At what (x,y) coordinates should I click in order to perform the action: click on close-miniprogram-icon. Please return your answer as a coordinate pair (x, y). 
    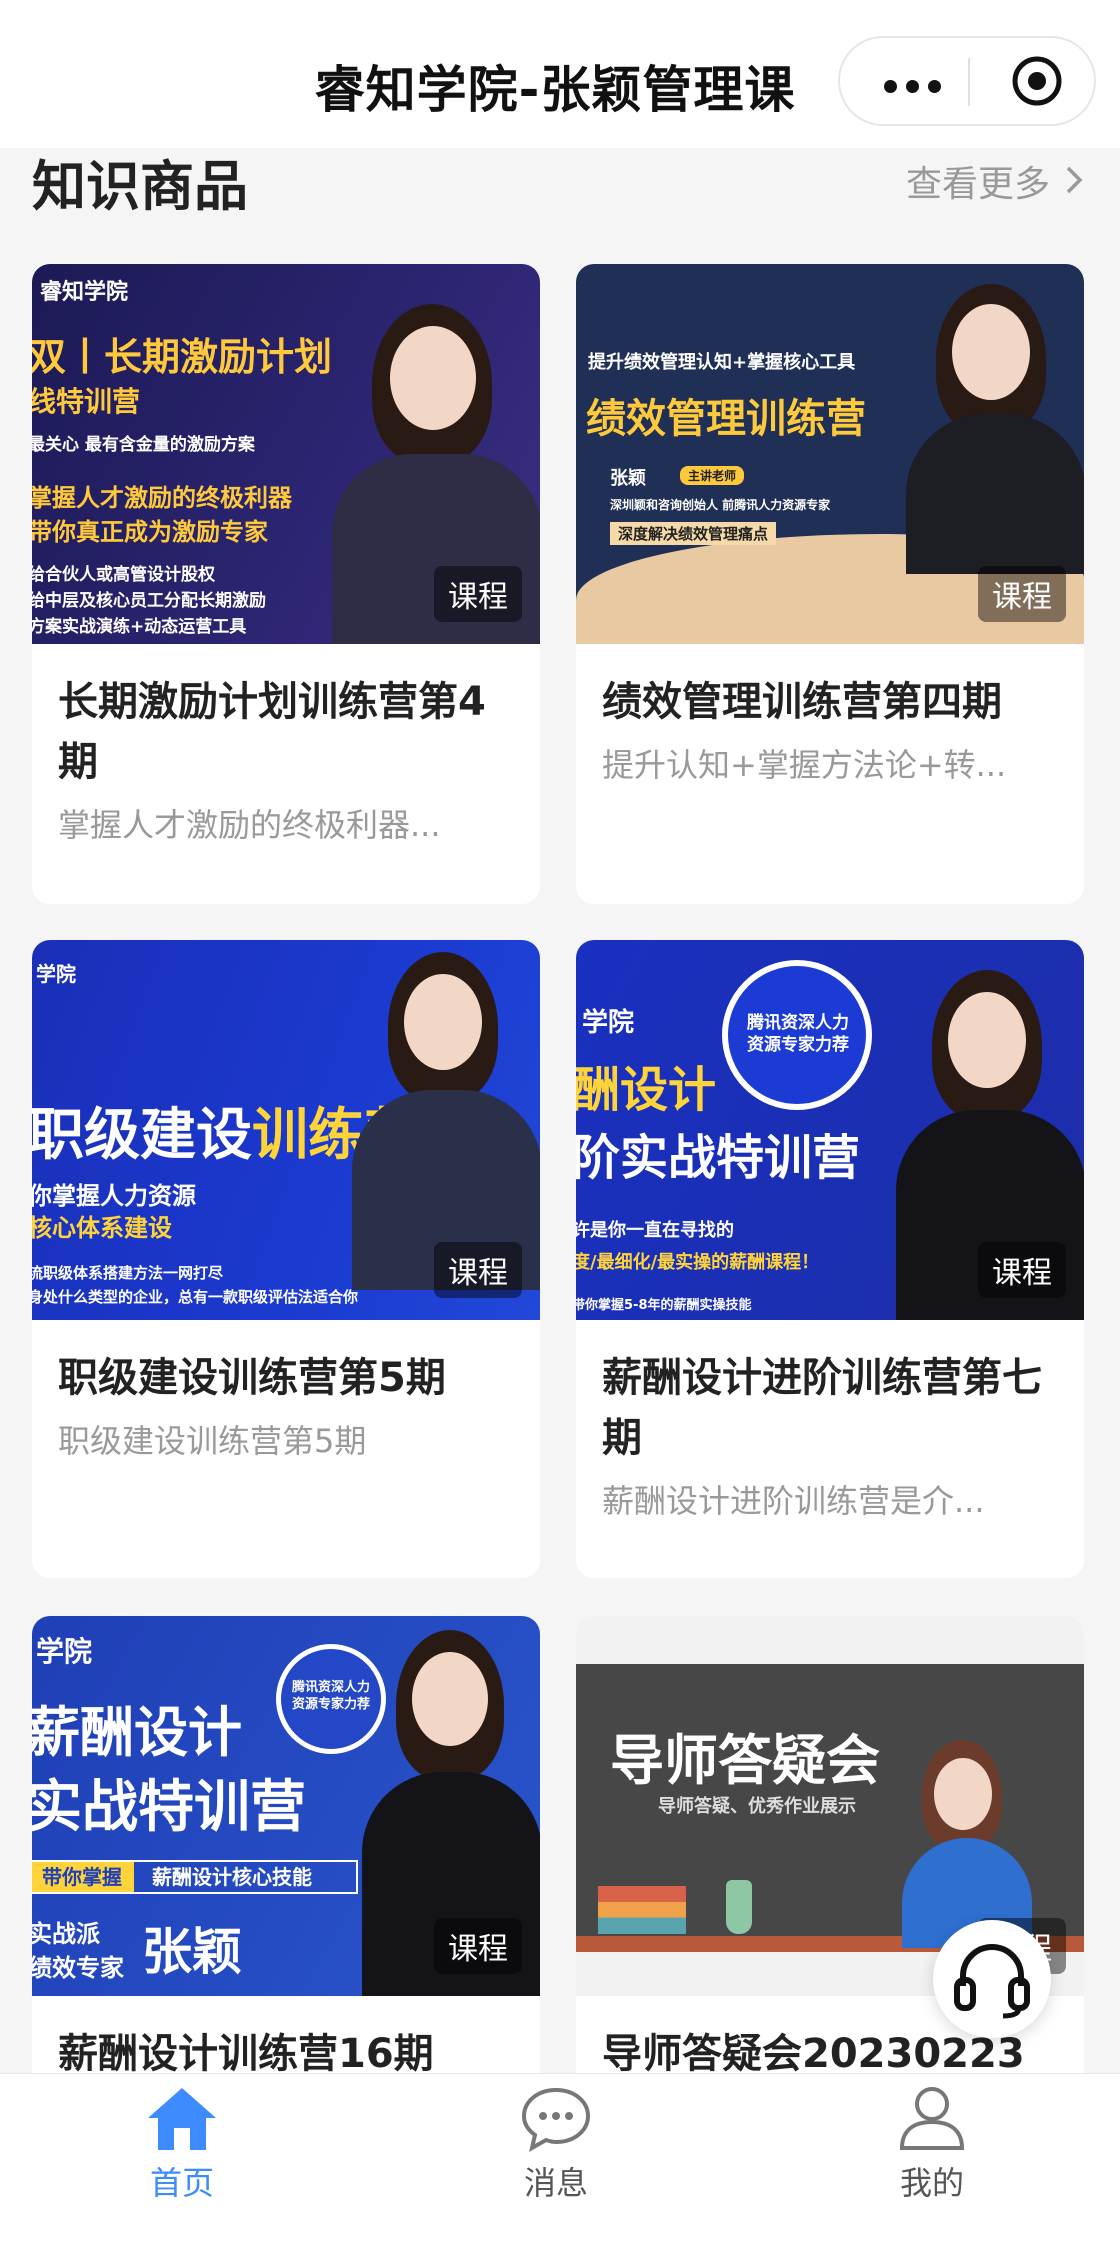
    Looking at the image, I should click on (1037, 81).